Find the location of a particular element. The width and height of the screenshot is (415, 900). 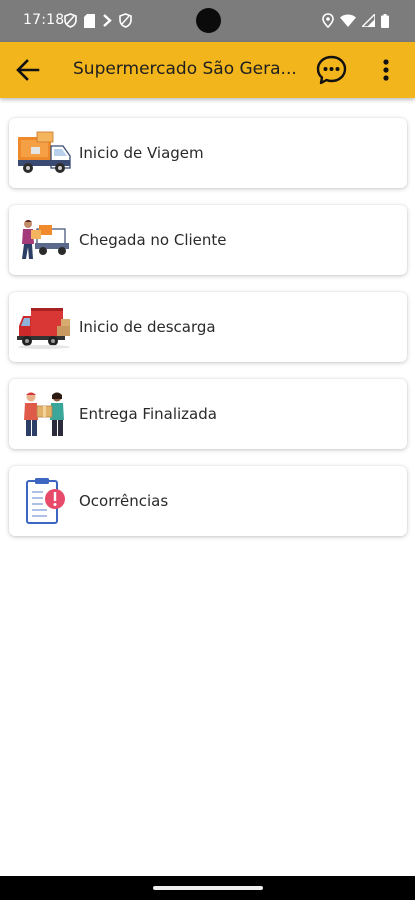

menu-item-label: Chegada no Cliente is located at coordinates (153, 240).